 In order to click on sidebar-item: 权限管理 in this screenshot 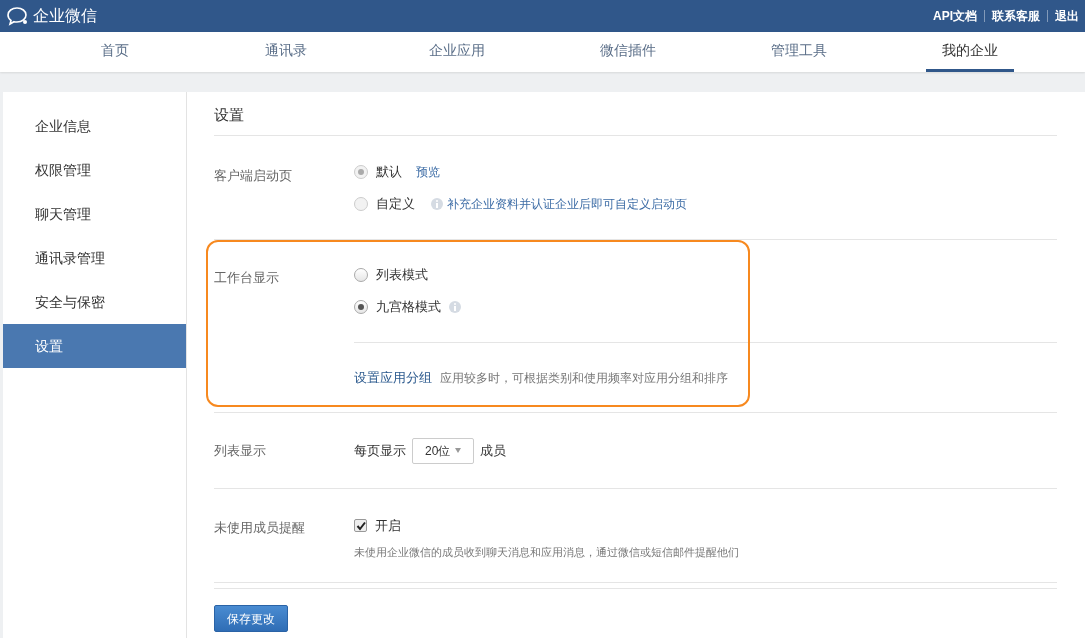, I will do `click(94, 170)`.